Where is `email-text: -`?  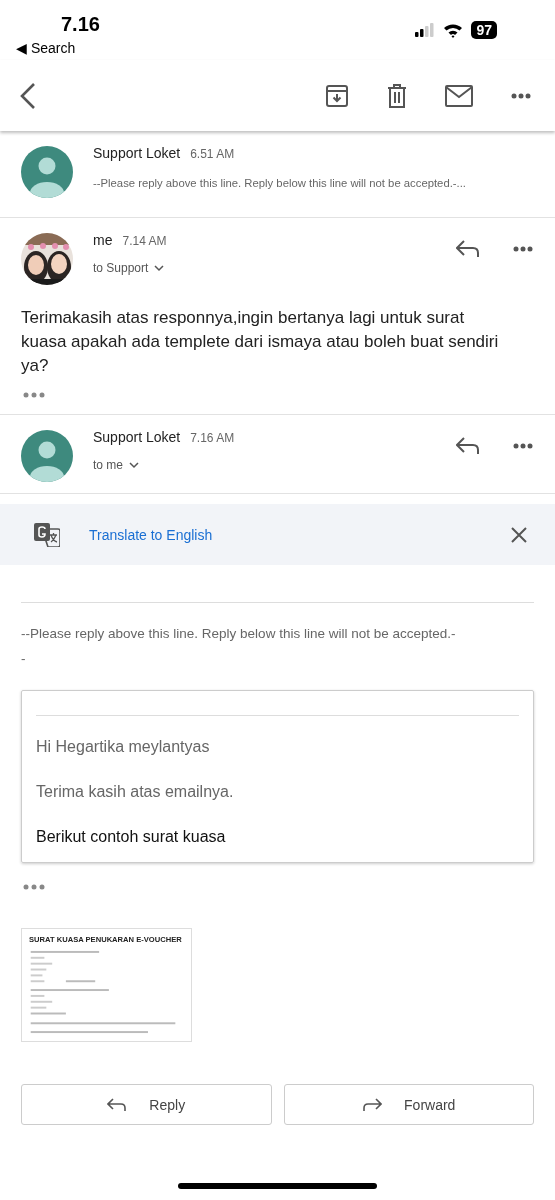
email-text: - is located at coordinates (23, 659).